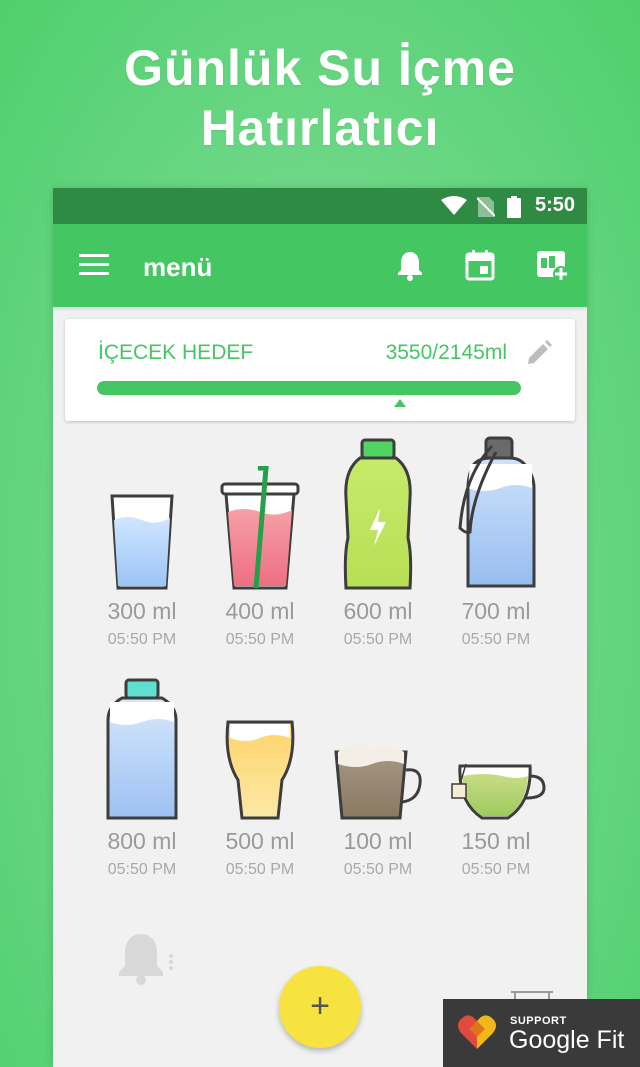 Image resolution: width=640 pixels, height=1067 pixels. I want to click on drink-goal-card: İÇECEK HEDEF 3550/2145ml, so click(320, 370).